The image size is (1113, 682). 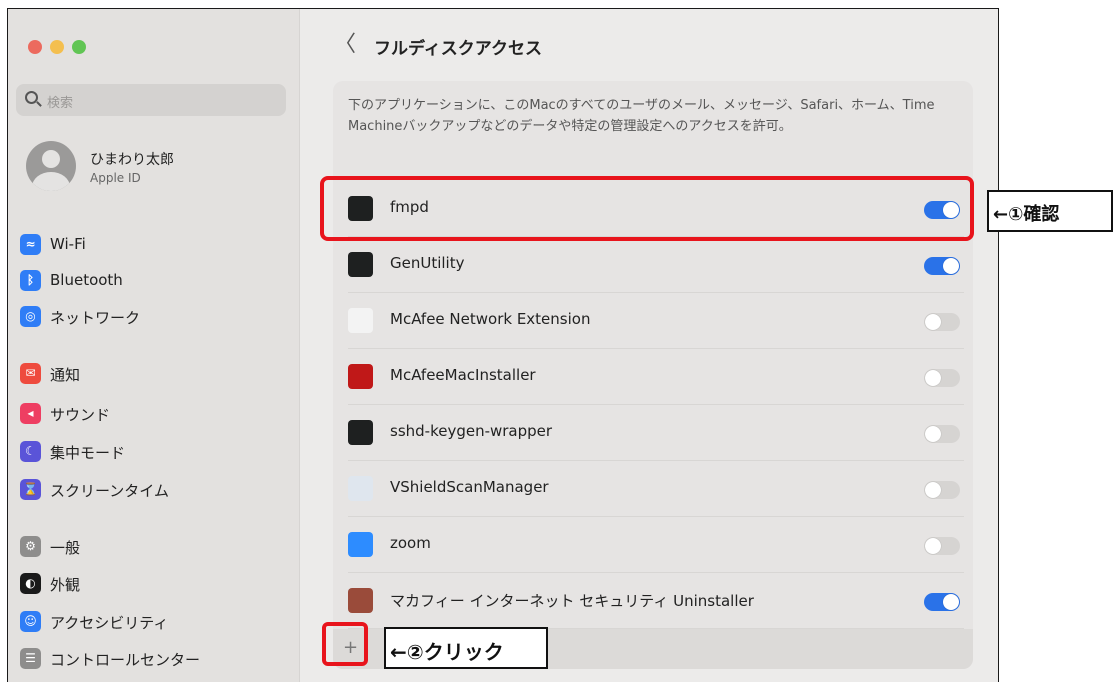 What do you see at coordinates (656, 265) in the screenshot?
I see `app-row: GenUtility` at bounding box center [656, 265].